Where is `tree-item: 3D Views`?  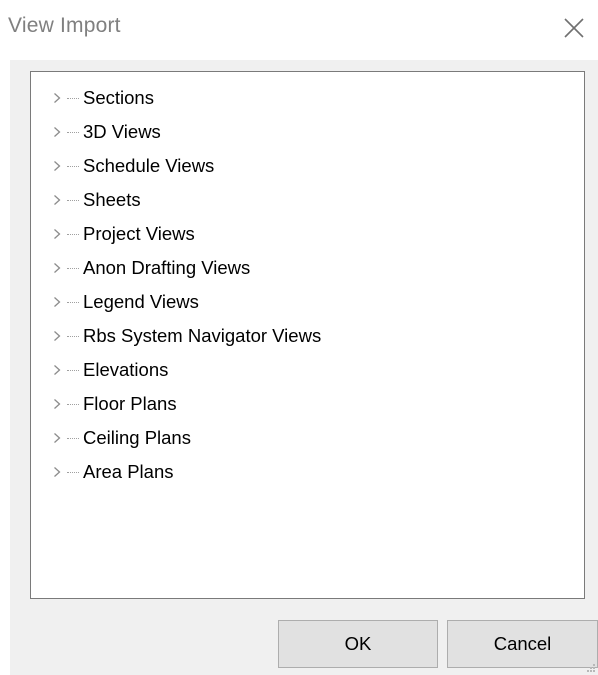 tree-item: 3D Views is located at coordinates (307, 132).